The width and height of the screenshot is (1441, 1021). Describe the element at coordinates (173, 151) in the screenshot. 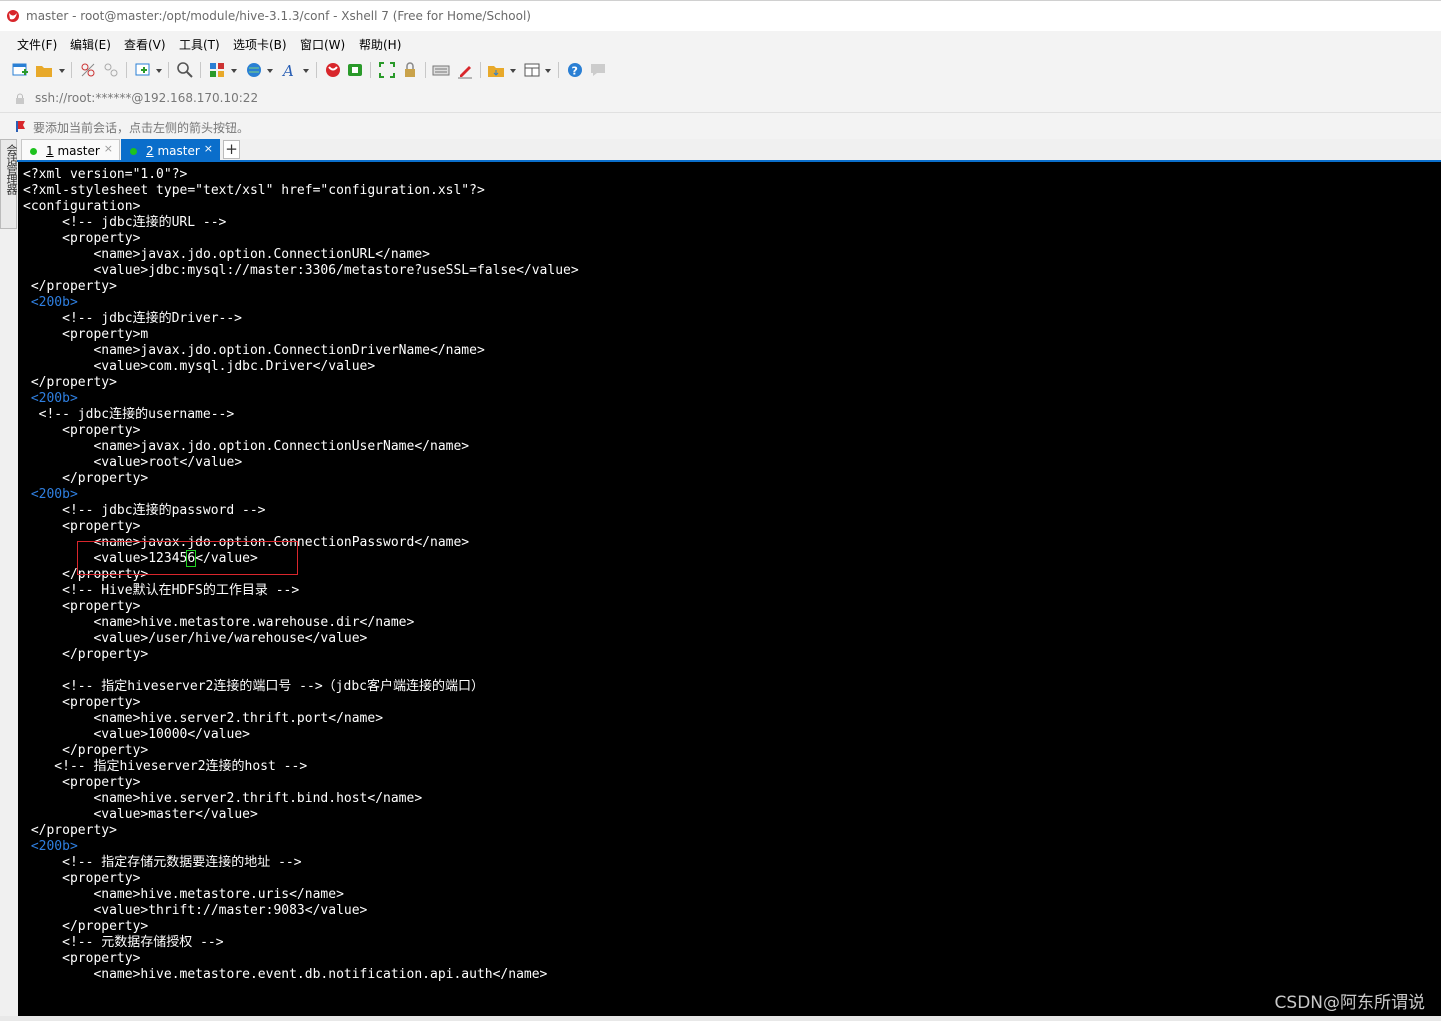

I see `tab-label: 2 master` at that location.